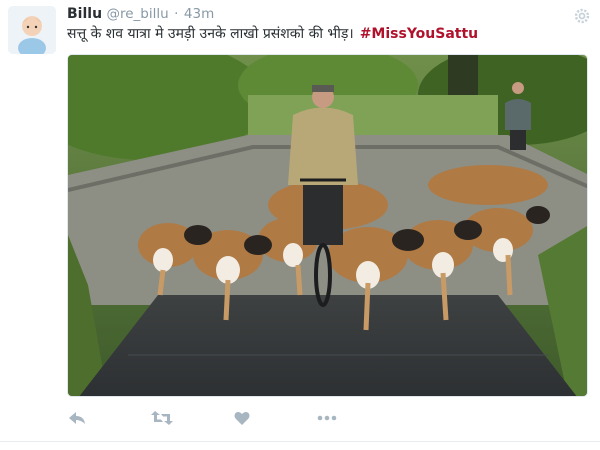  I want to click on hashtag-link: #MissYouSattu, so click(419, 34).